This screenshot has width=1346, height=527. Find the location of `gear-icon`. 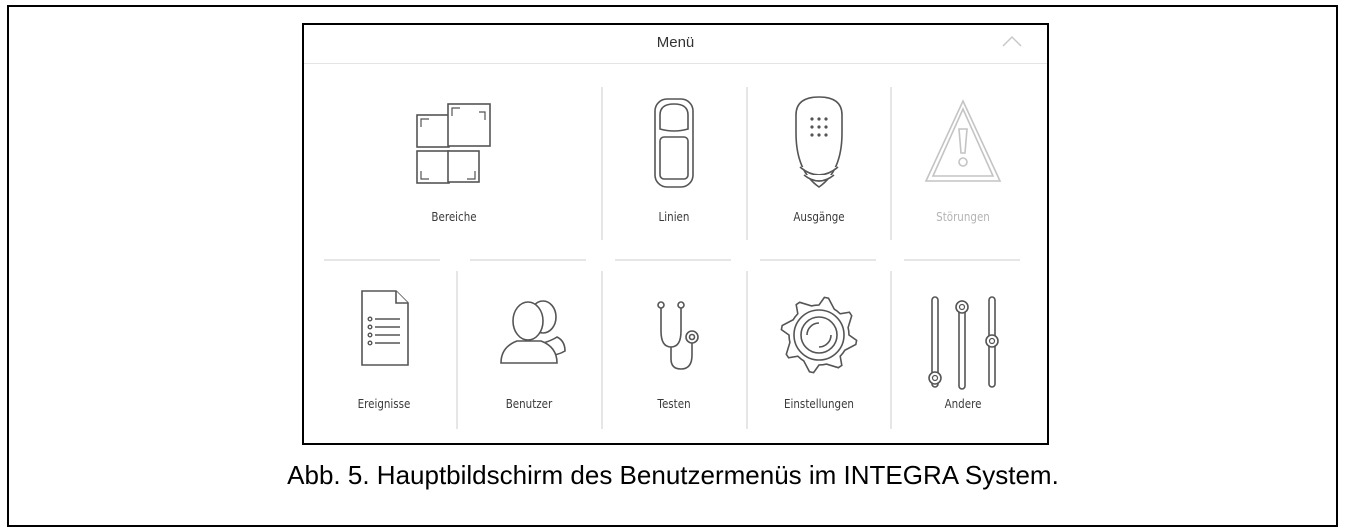

gear-icon is located at coordinates (819, 335).